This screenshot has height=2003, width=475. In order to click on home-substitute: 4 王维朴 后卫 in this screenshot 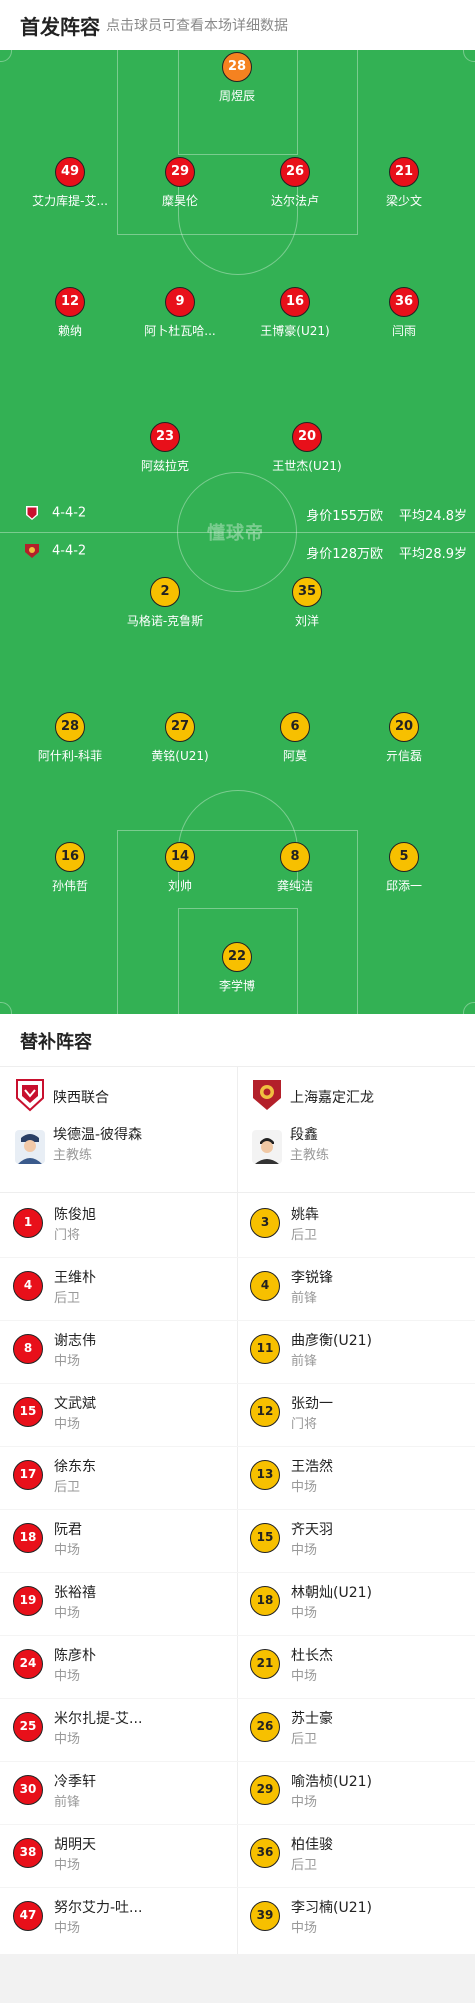, I will do `click(123, 1288)`.